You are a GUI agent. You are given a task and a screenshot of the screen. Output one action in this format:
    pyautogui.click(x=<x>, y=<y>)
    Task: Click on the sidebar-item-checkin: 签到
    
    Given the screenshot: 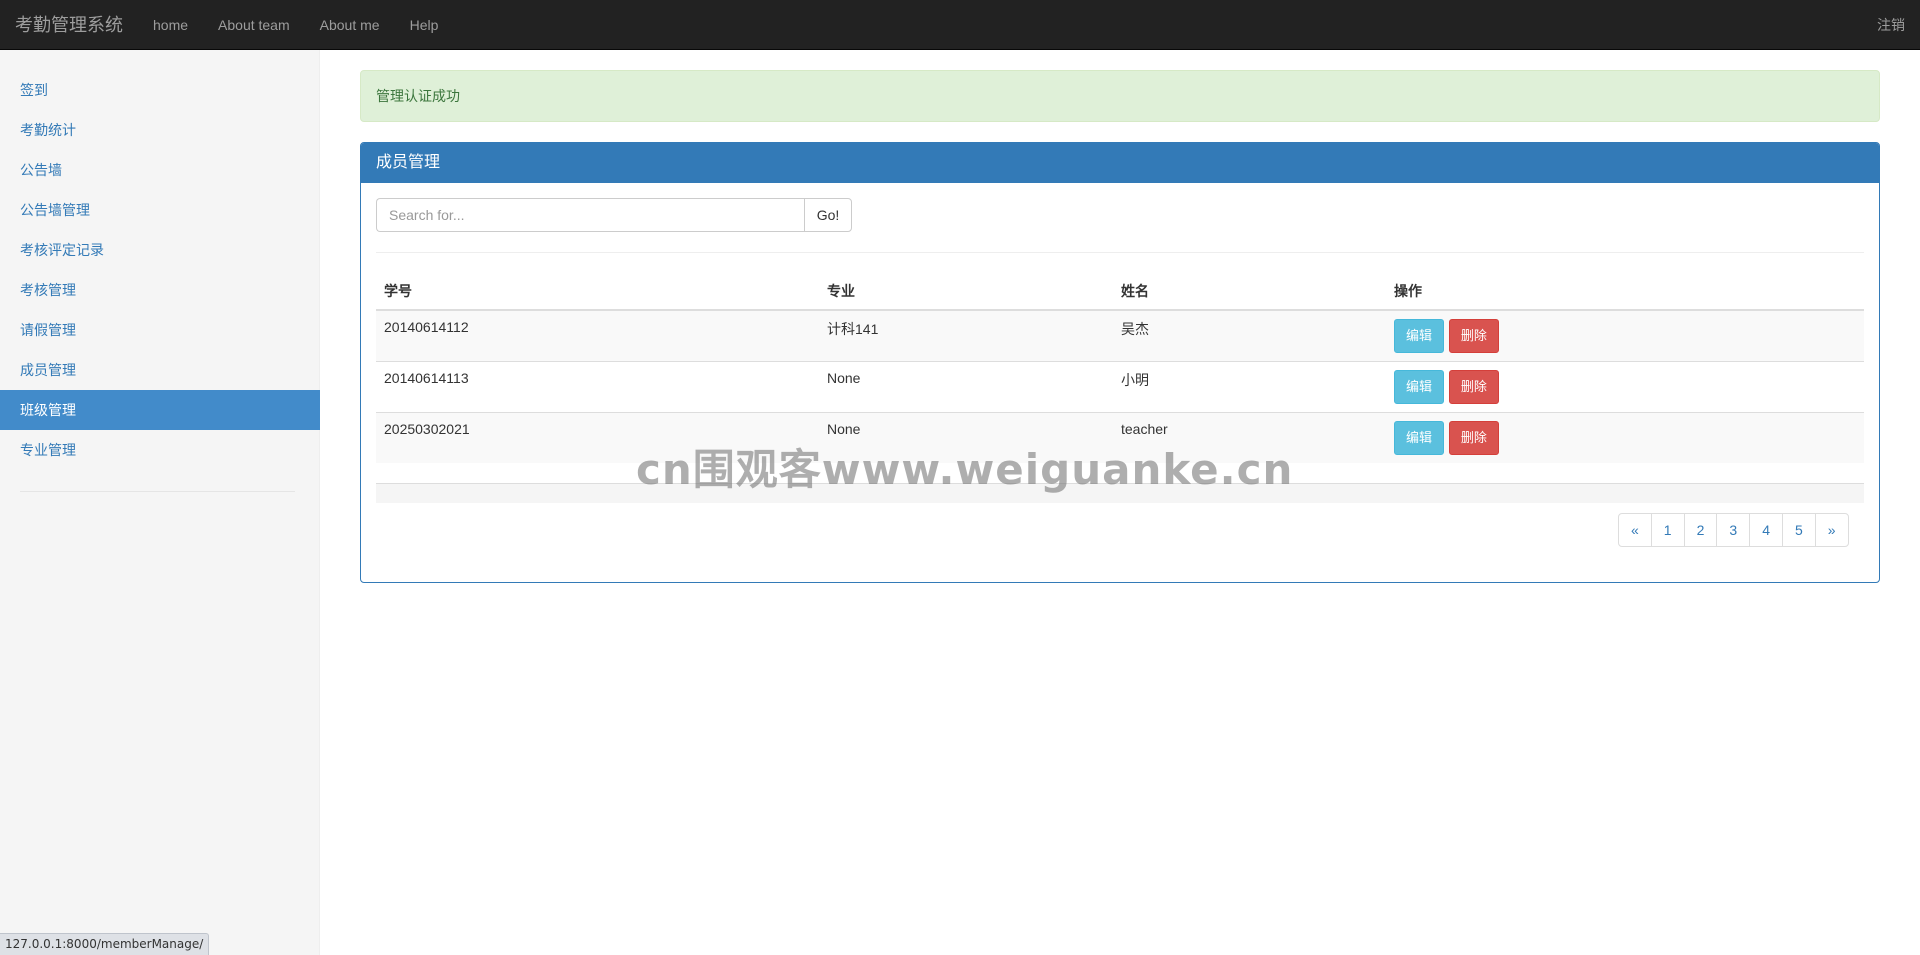 What is the action you would take?
    pyautogui.click(x=160, y=90)
    